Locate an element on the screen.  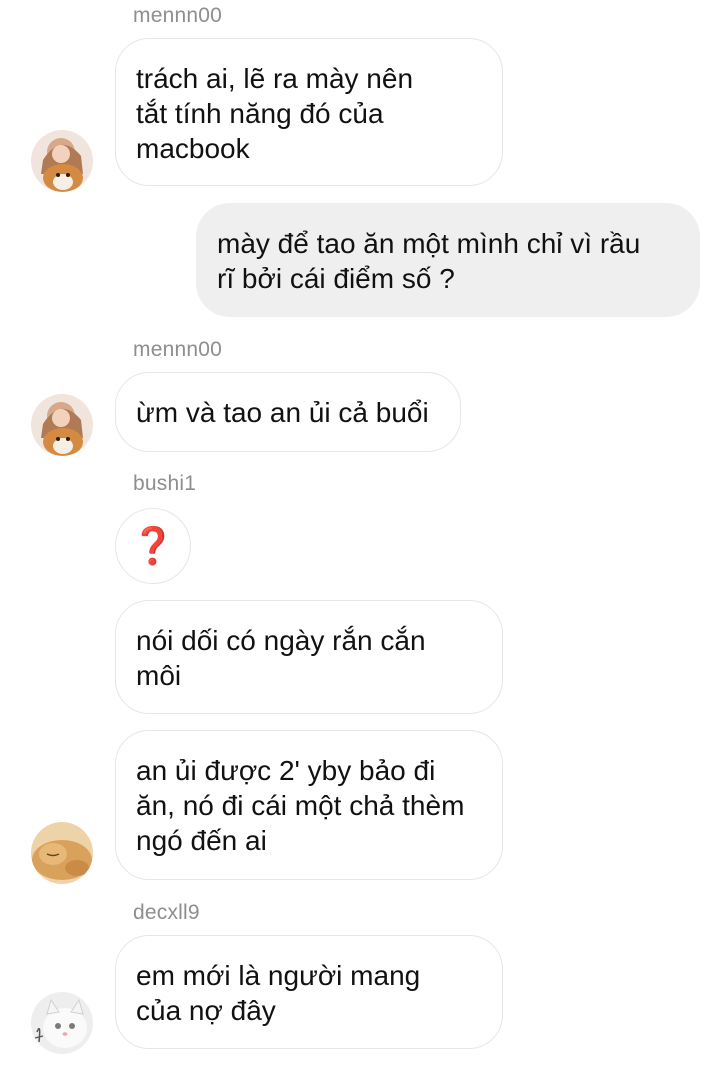
sleeping-dog-avatar-image is located at coordinates (62, 853).